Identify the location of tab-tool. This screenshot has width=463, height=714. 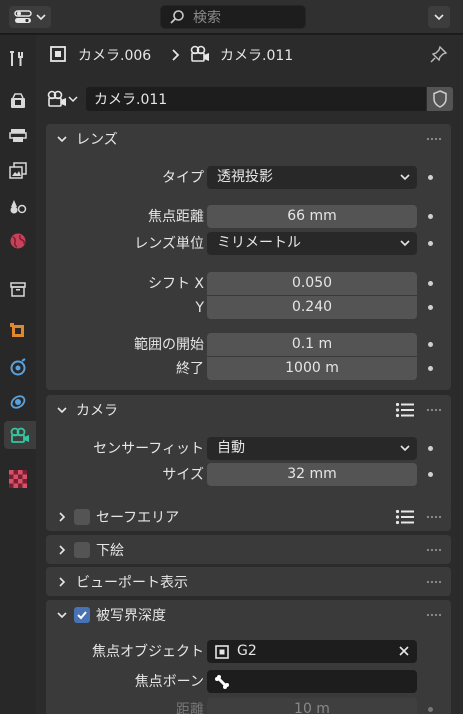
(18, 59).